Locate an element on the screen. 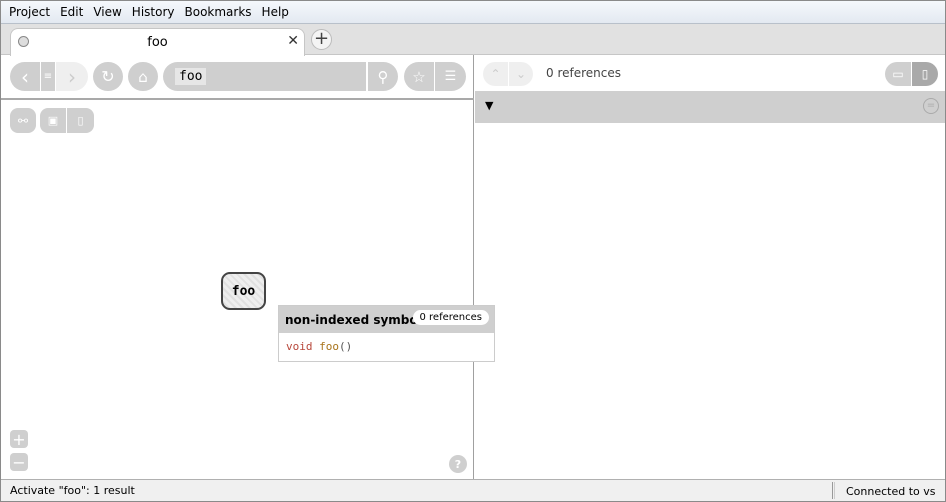 The height and width of the screenshot is (502, 946). search-field: foo is located at coordinates (264, 76).